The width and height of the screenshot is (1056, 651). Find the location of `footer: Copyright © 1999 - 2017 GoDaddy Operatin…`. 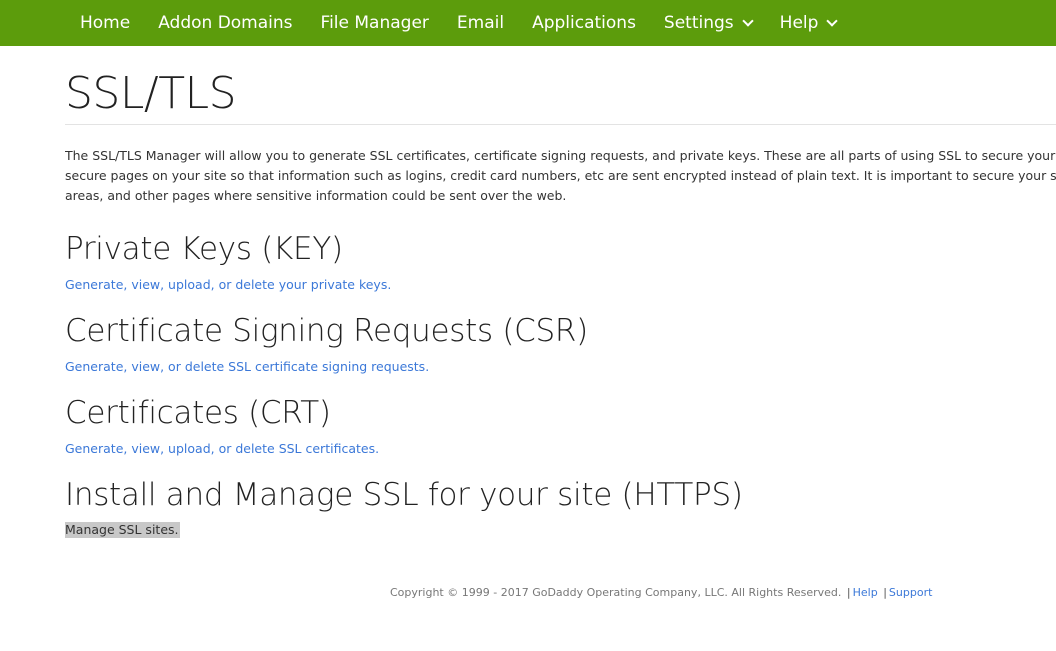

footer: Copyright © 1999 - 2017 GoDaddy Operatin… is located at coordinates (661, 592).